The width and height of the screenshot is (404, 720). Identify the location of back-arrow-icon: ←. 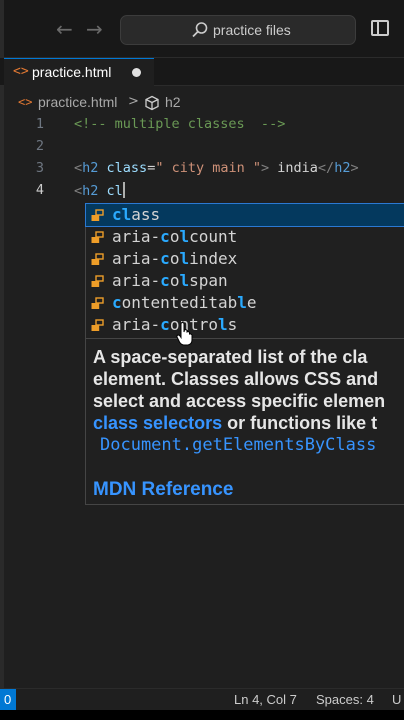
(64, 29).